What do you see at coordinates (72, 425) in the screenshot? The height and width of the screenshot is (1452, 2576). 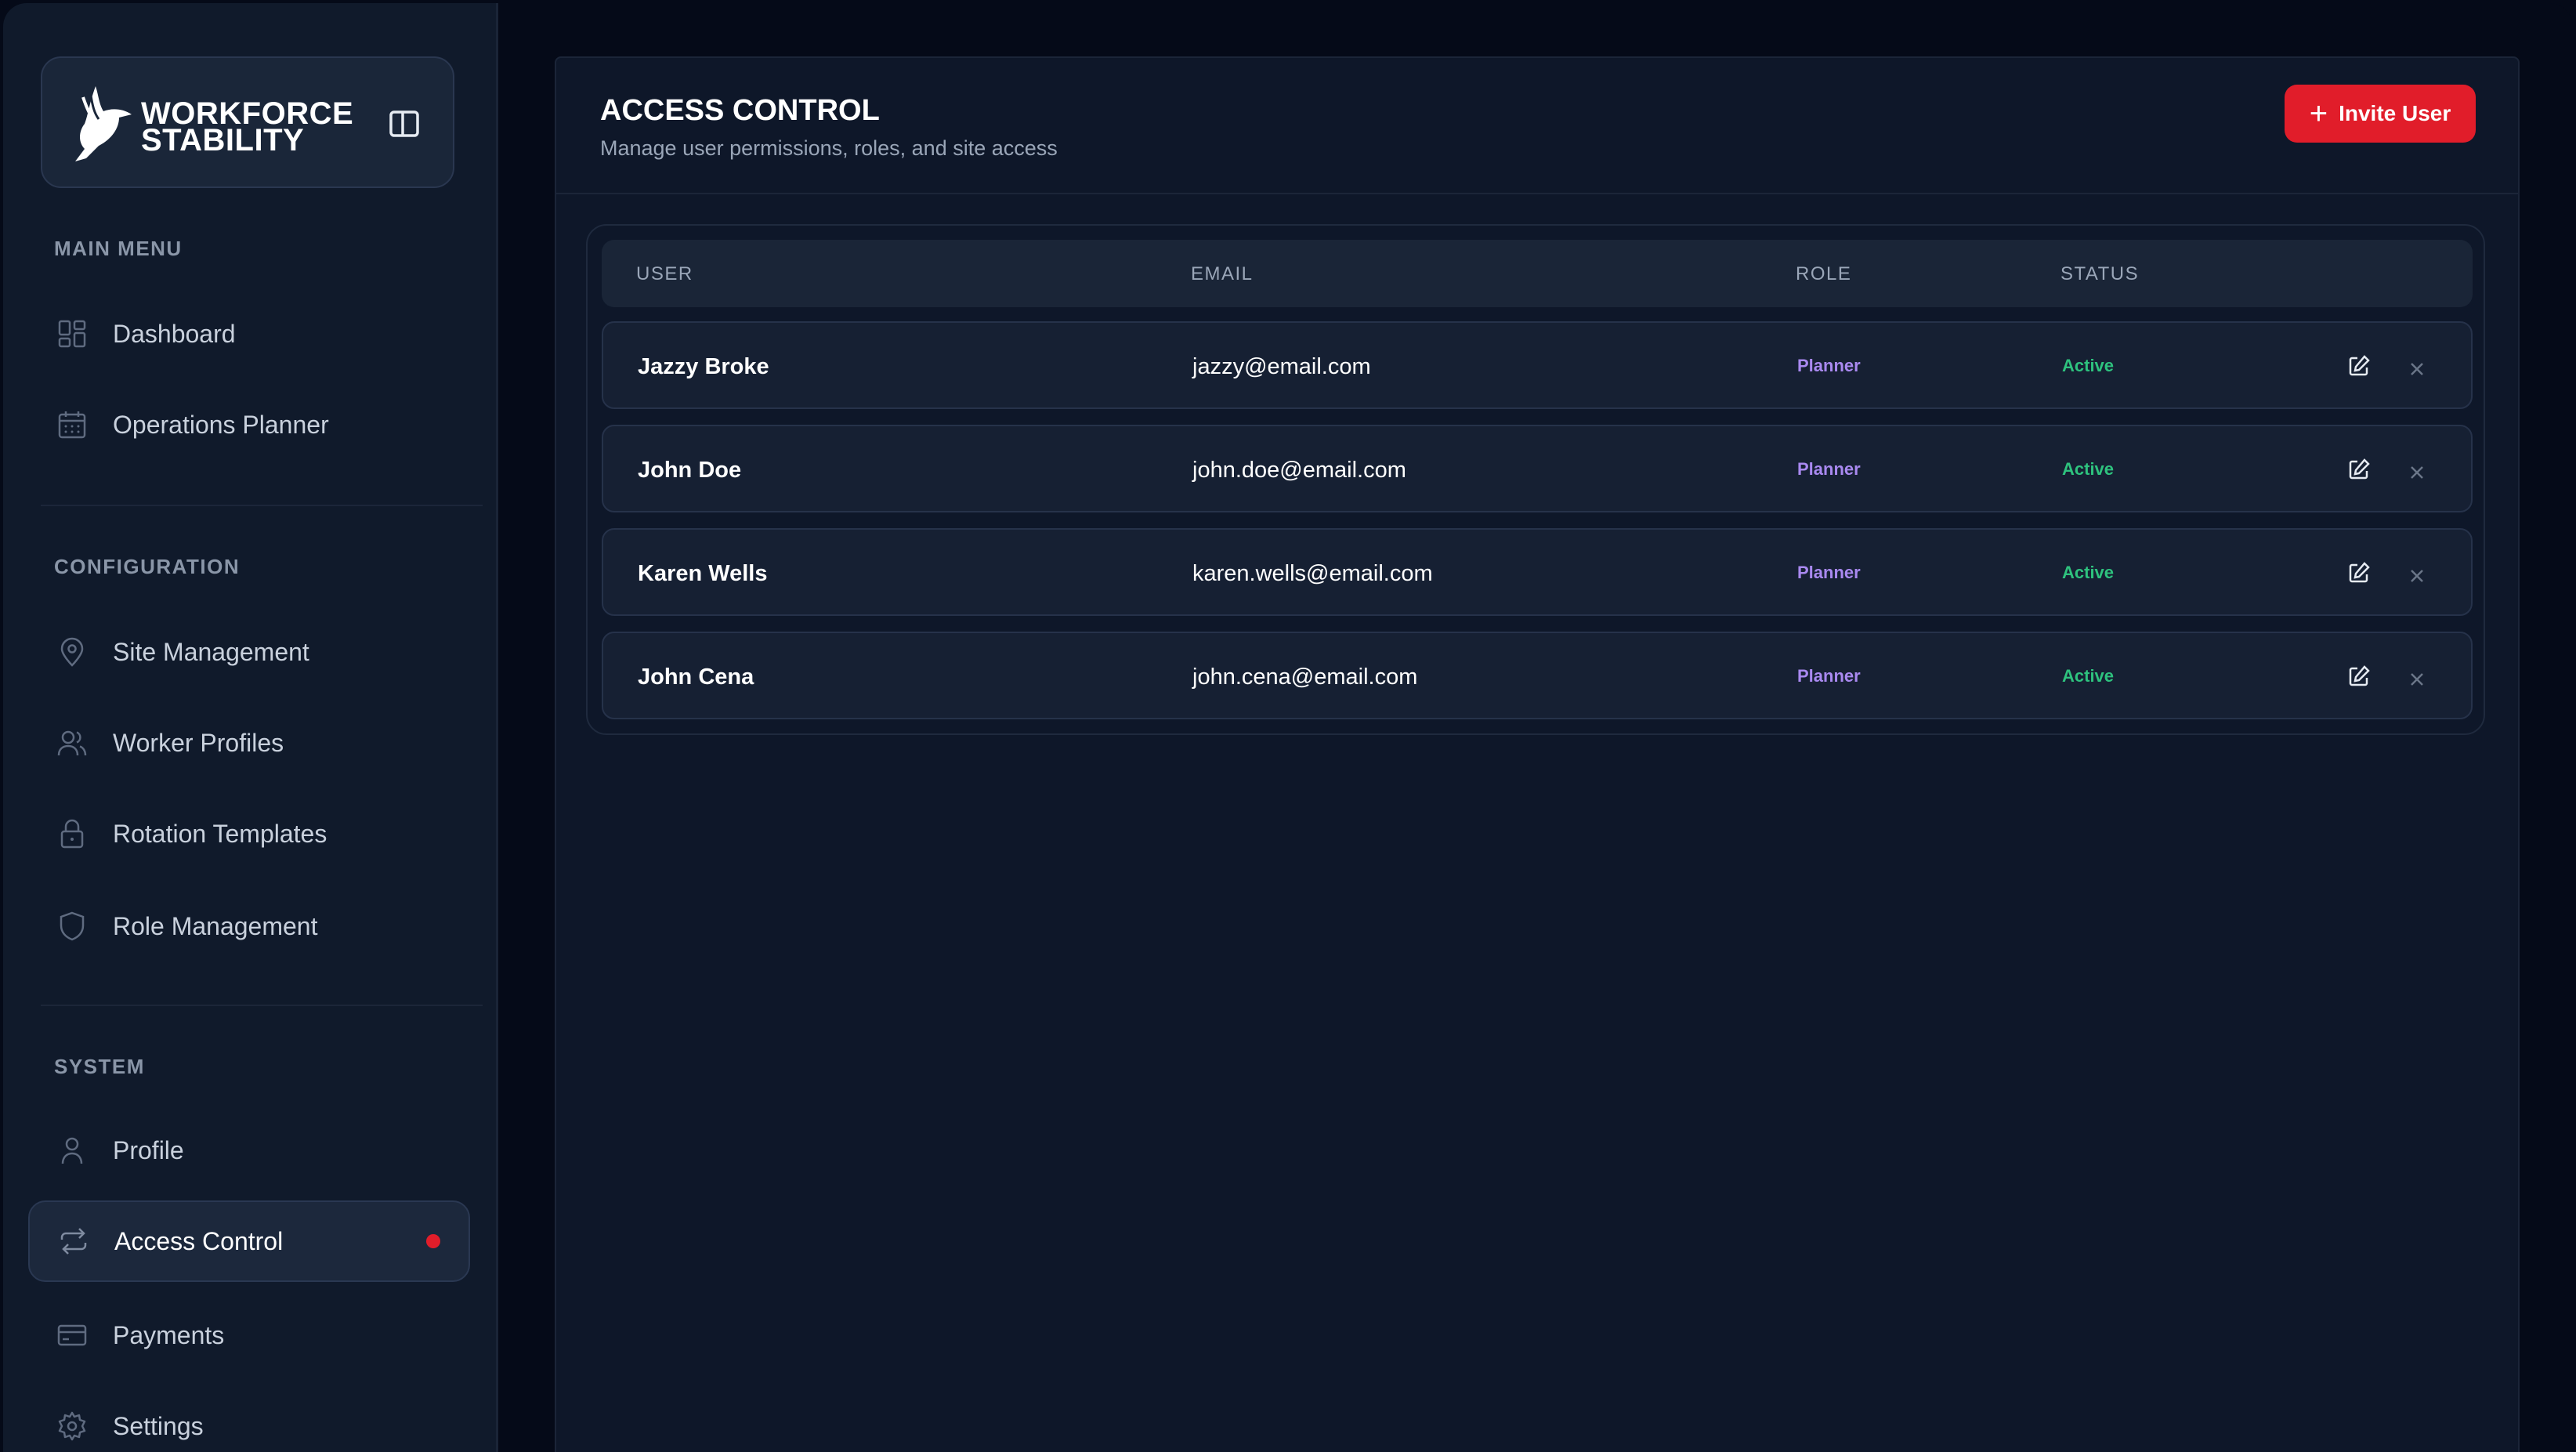 I see `calendar-icon` at bounding box center [72, 425].